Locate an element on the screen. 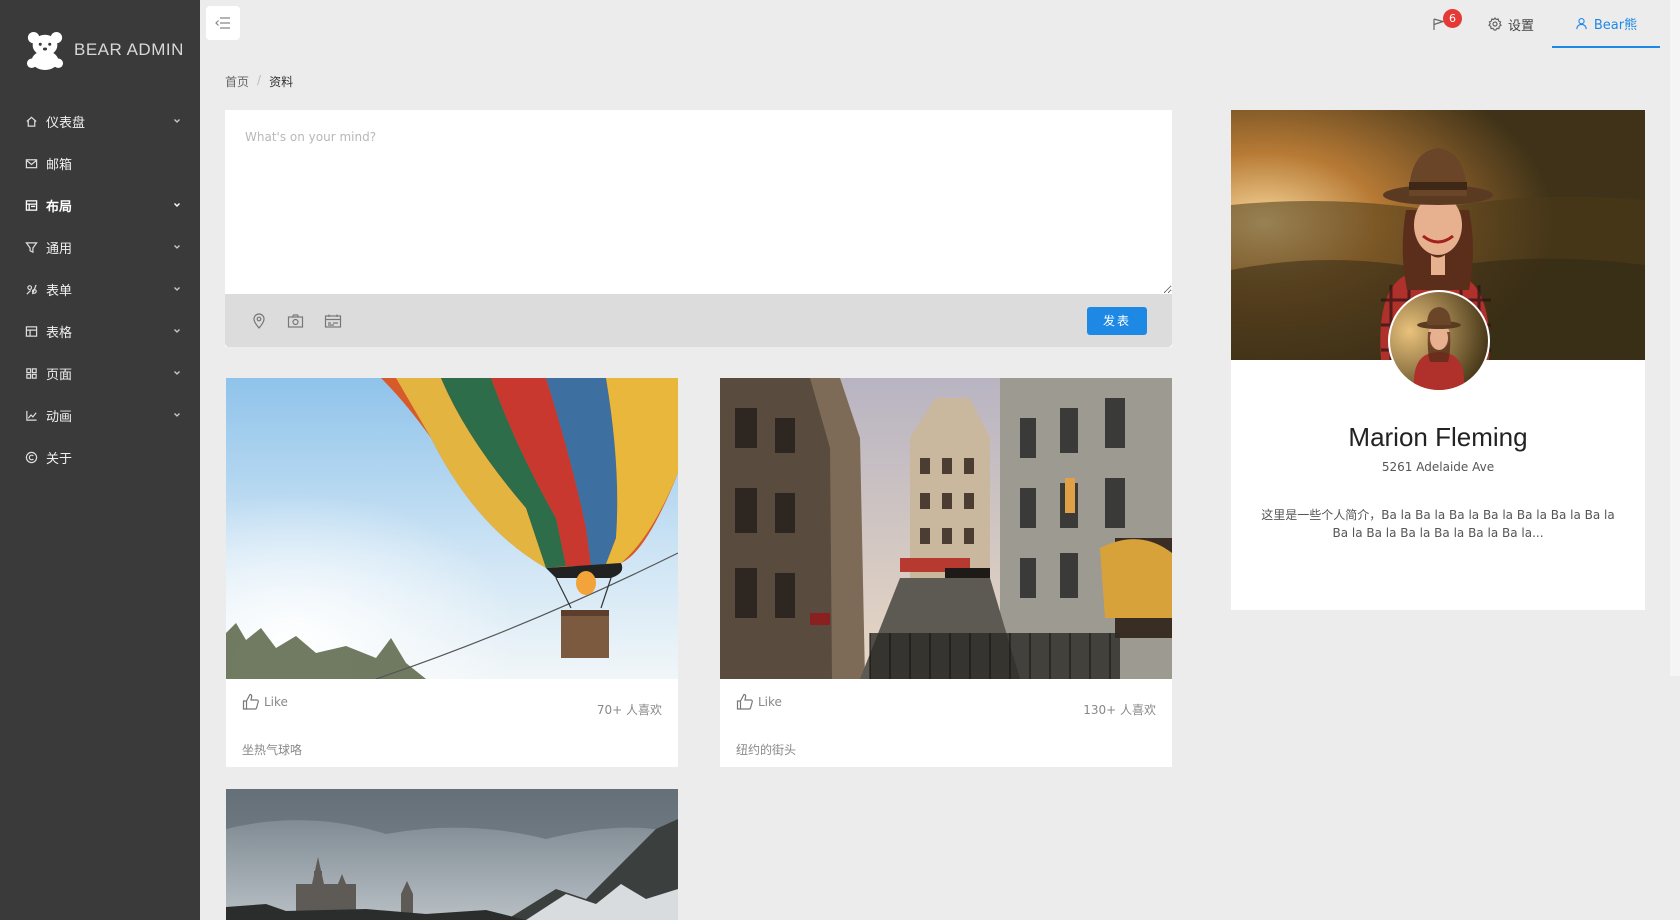  composer-toolbar: 发表 is located at coordinates (698, 320).